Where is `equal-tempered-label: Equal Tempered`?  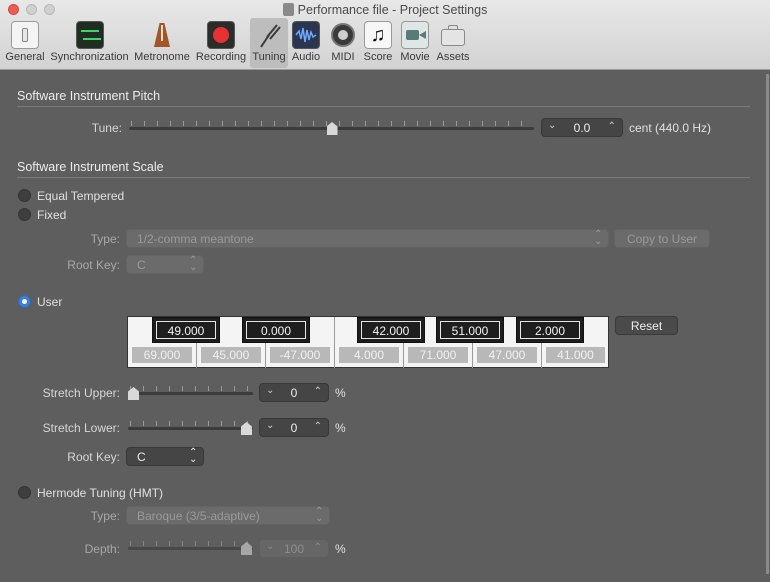 equal-tempered-label: Equal Tempered is located at coordinates (80, 196).